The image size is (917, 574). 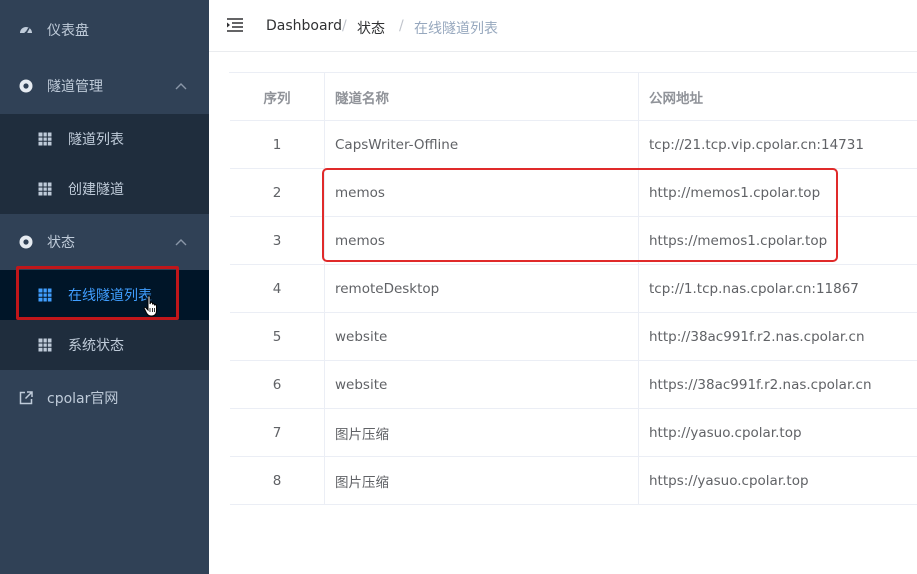 What do you see at coordinates (371, 28) in the screenshot?
I see `breadcrumb-status: 状态` at bounding box center [371, 28].